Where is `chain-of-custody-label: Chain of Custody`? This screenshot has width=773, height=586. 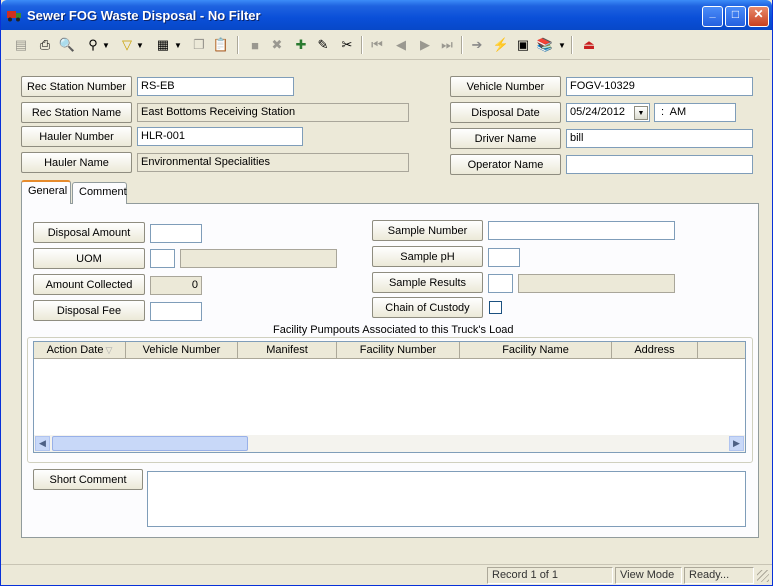
chain-of-custody-label: Chain of Custody is located at coordinates (427, 307).